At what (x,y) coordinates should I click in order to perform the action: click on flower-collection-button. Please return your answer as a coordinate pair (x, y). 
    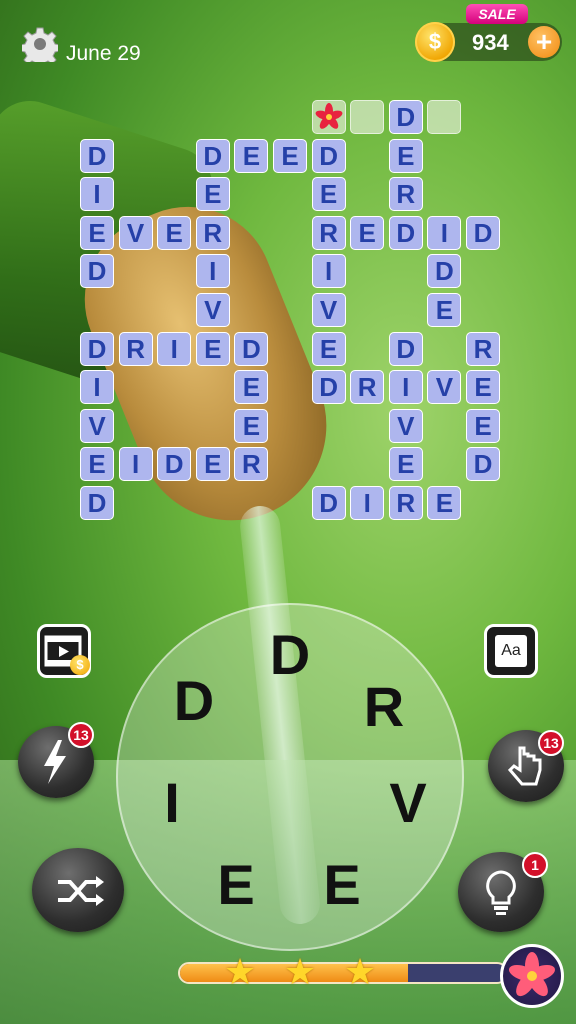
    Looking at the image, I should click on (532, 976).